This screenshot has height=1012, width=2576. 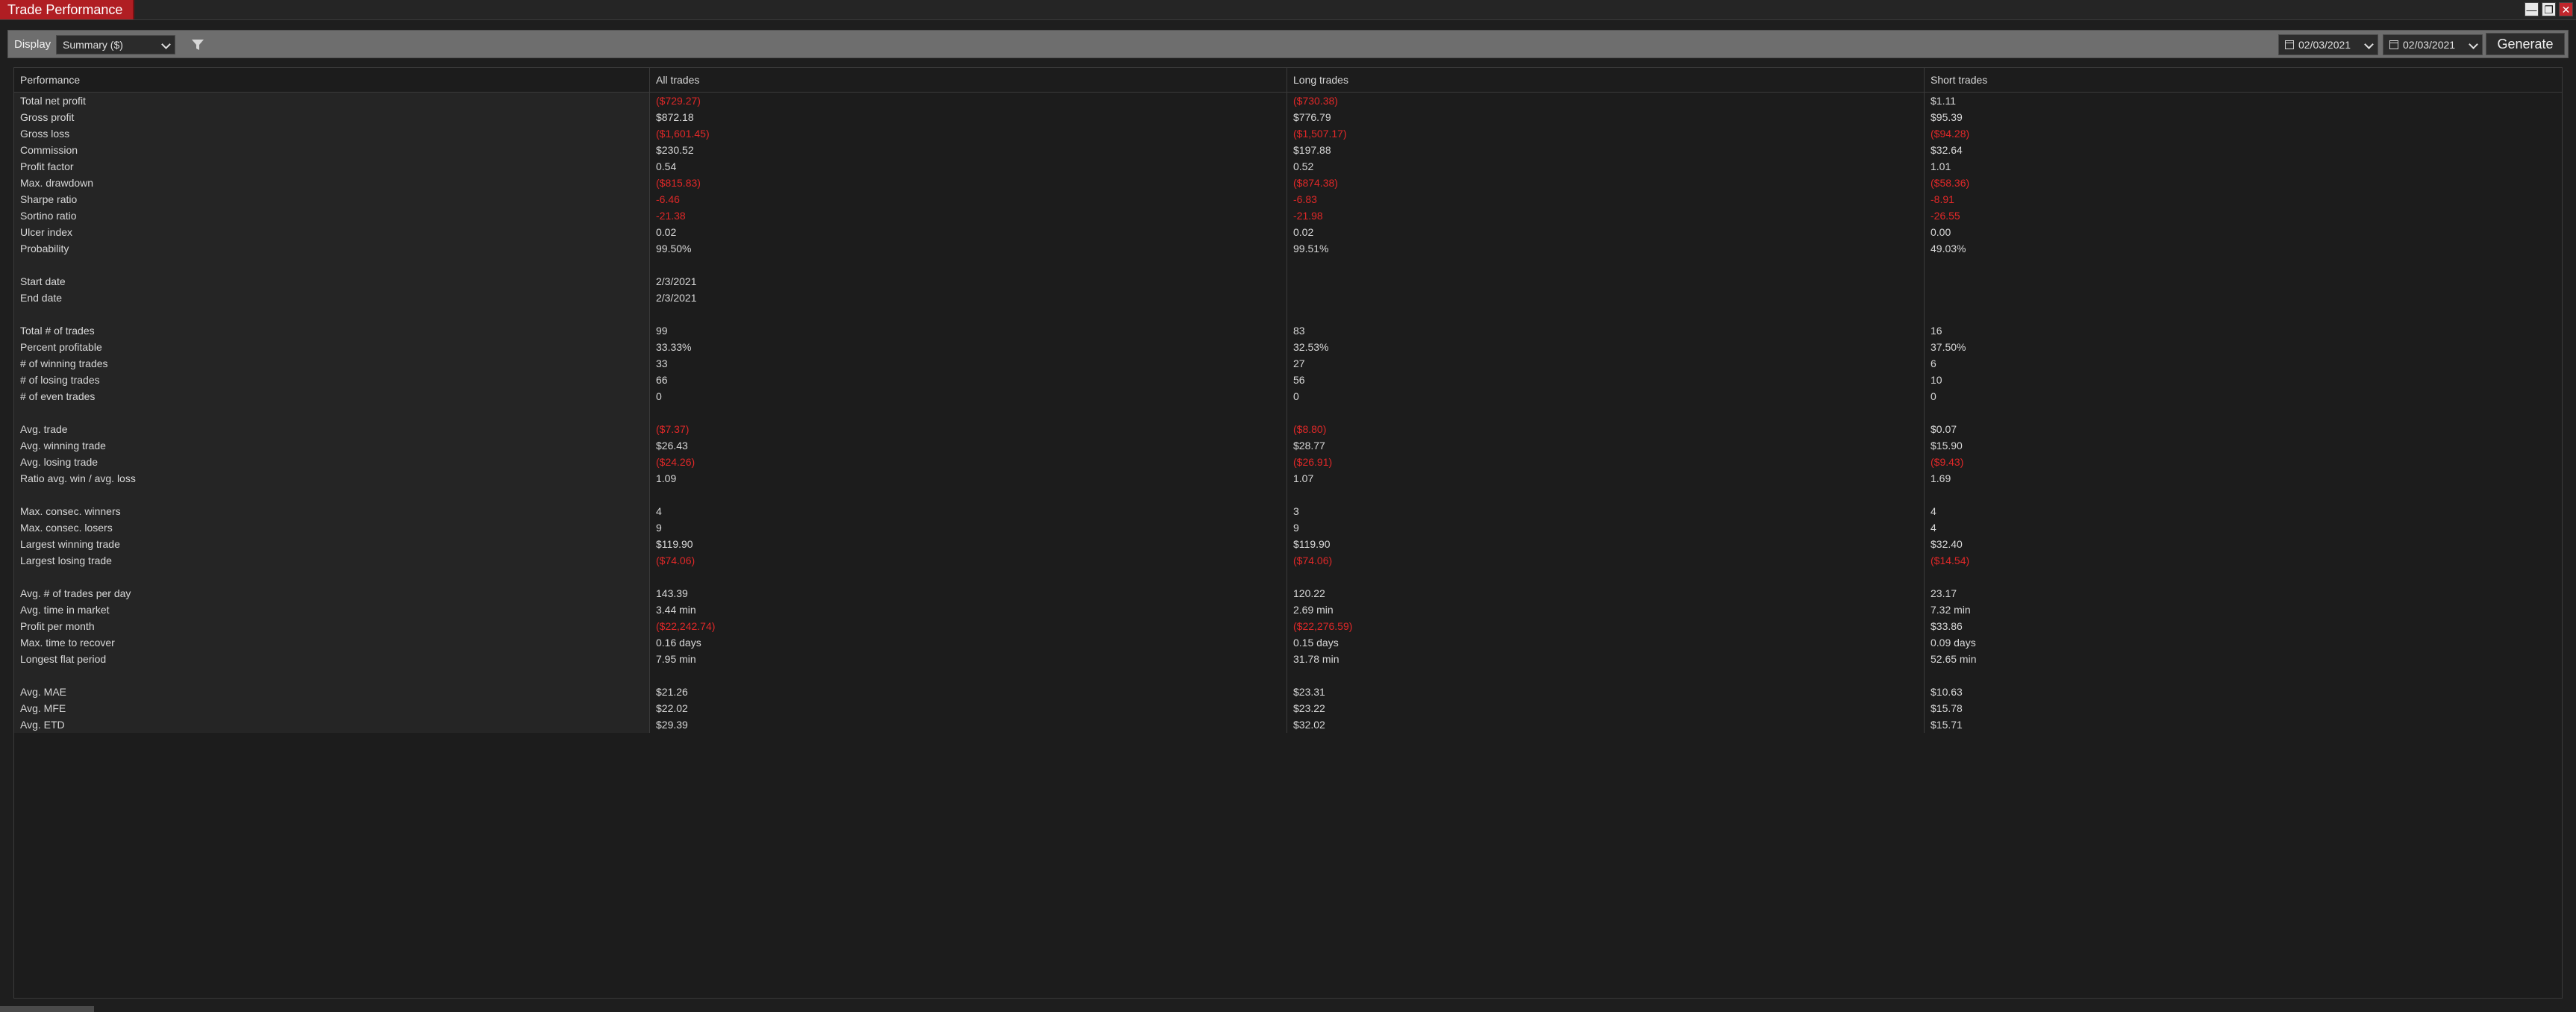 I want to click on row-value: 23.17, so click(x=1944, y=593).